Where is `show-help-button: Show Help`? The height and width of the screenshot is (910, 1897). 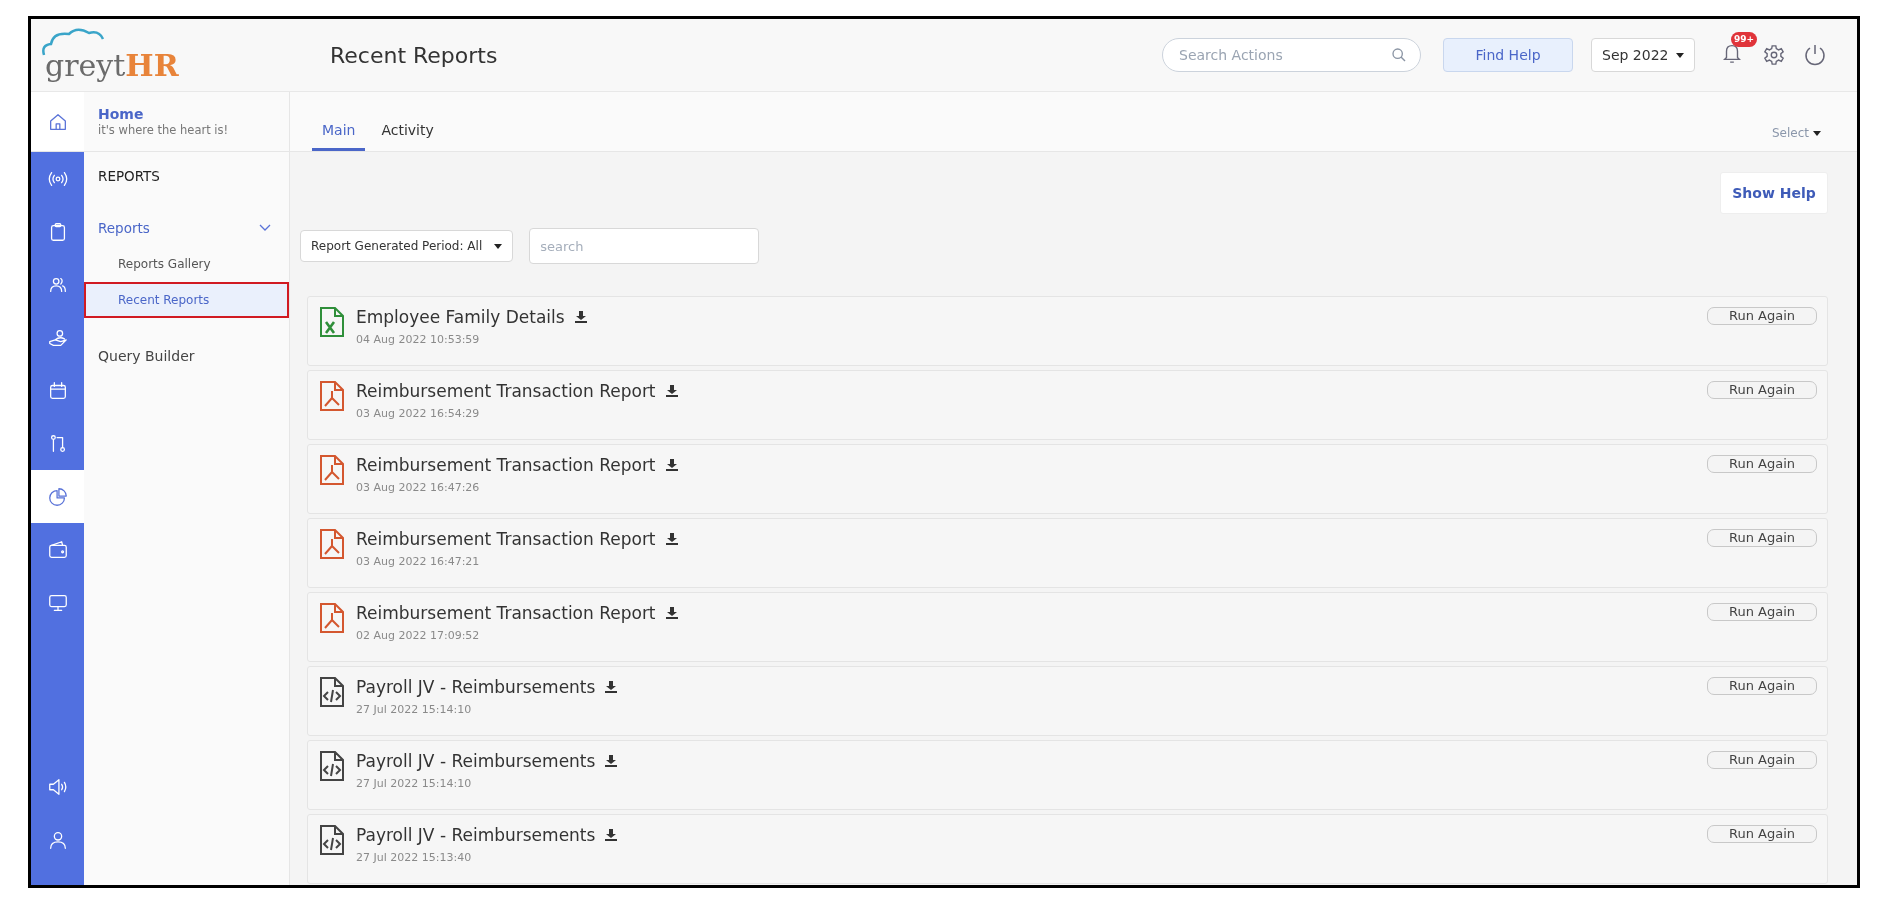 show-help-button: Show Help is located at coordinates (1774, 193).